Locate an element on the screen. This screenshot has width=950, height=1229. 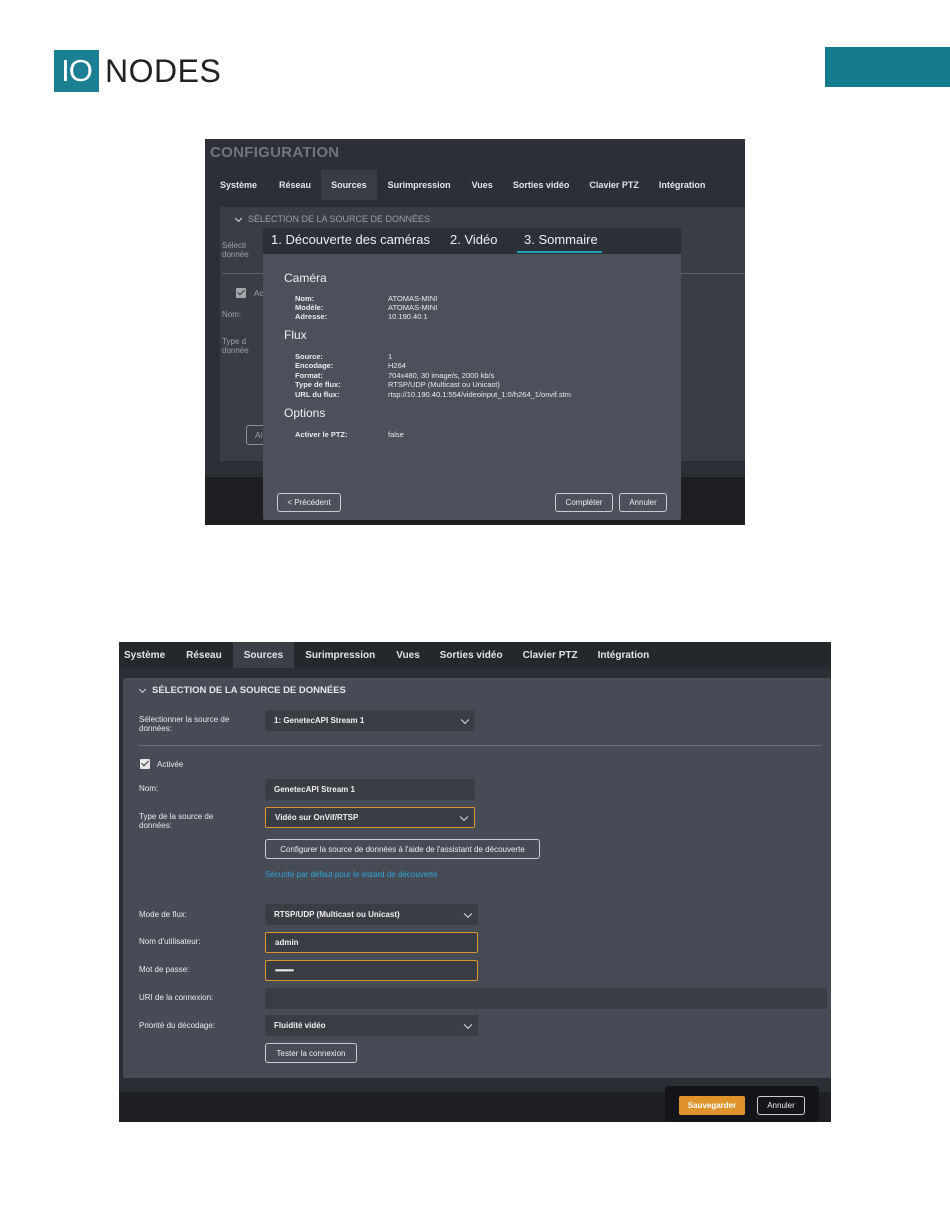
header-accent-bar is located at coordinates (887, 67).